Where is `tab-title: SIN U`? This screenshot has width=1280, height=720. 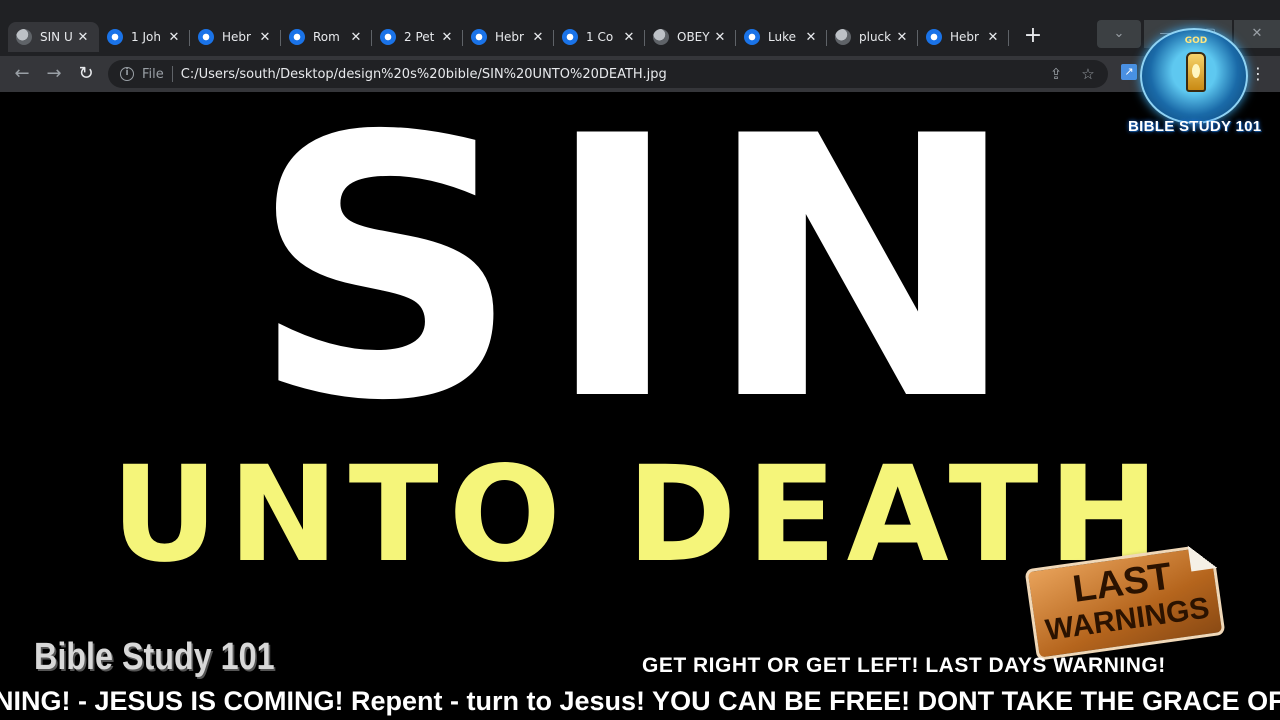 tab-title: SIN U is located at coordinates (56, 37).